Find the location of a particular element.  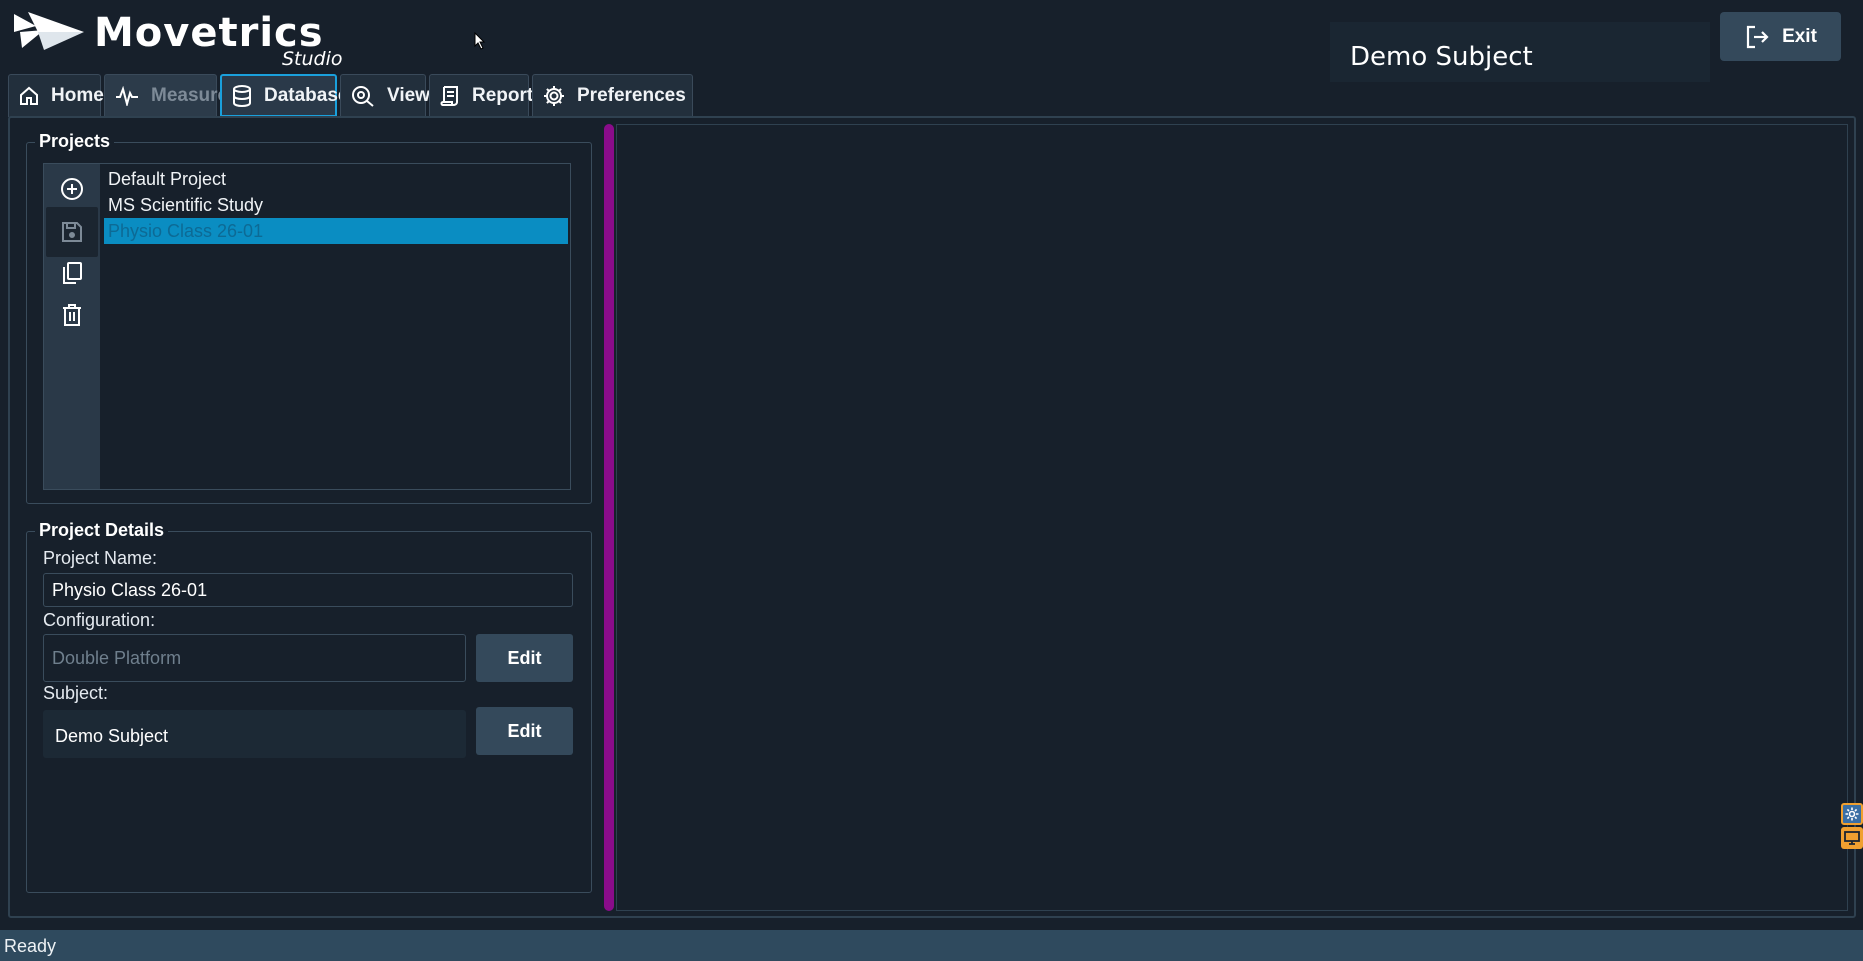

tab-preferences: Preferences is located at coordinates (612, 95).